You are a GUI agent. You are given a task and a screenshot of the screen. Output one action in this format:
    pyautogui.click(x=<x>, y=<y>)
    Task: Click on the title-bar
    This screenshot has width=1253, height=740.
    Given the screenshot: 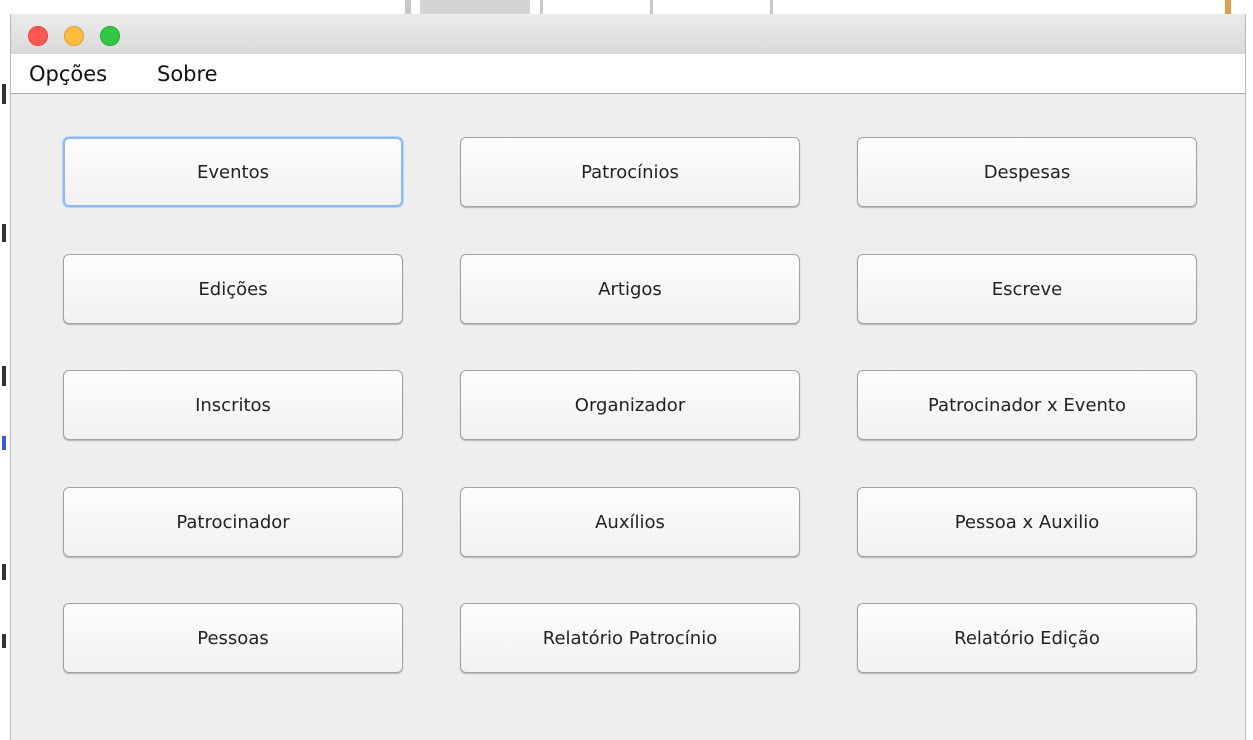 What is the action you would take?
    pyautogui.click(x=628, y=34)
    